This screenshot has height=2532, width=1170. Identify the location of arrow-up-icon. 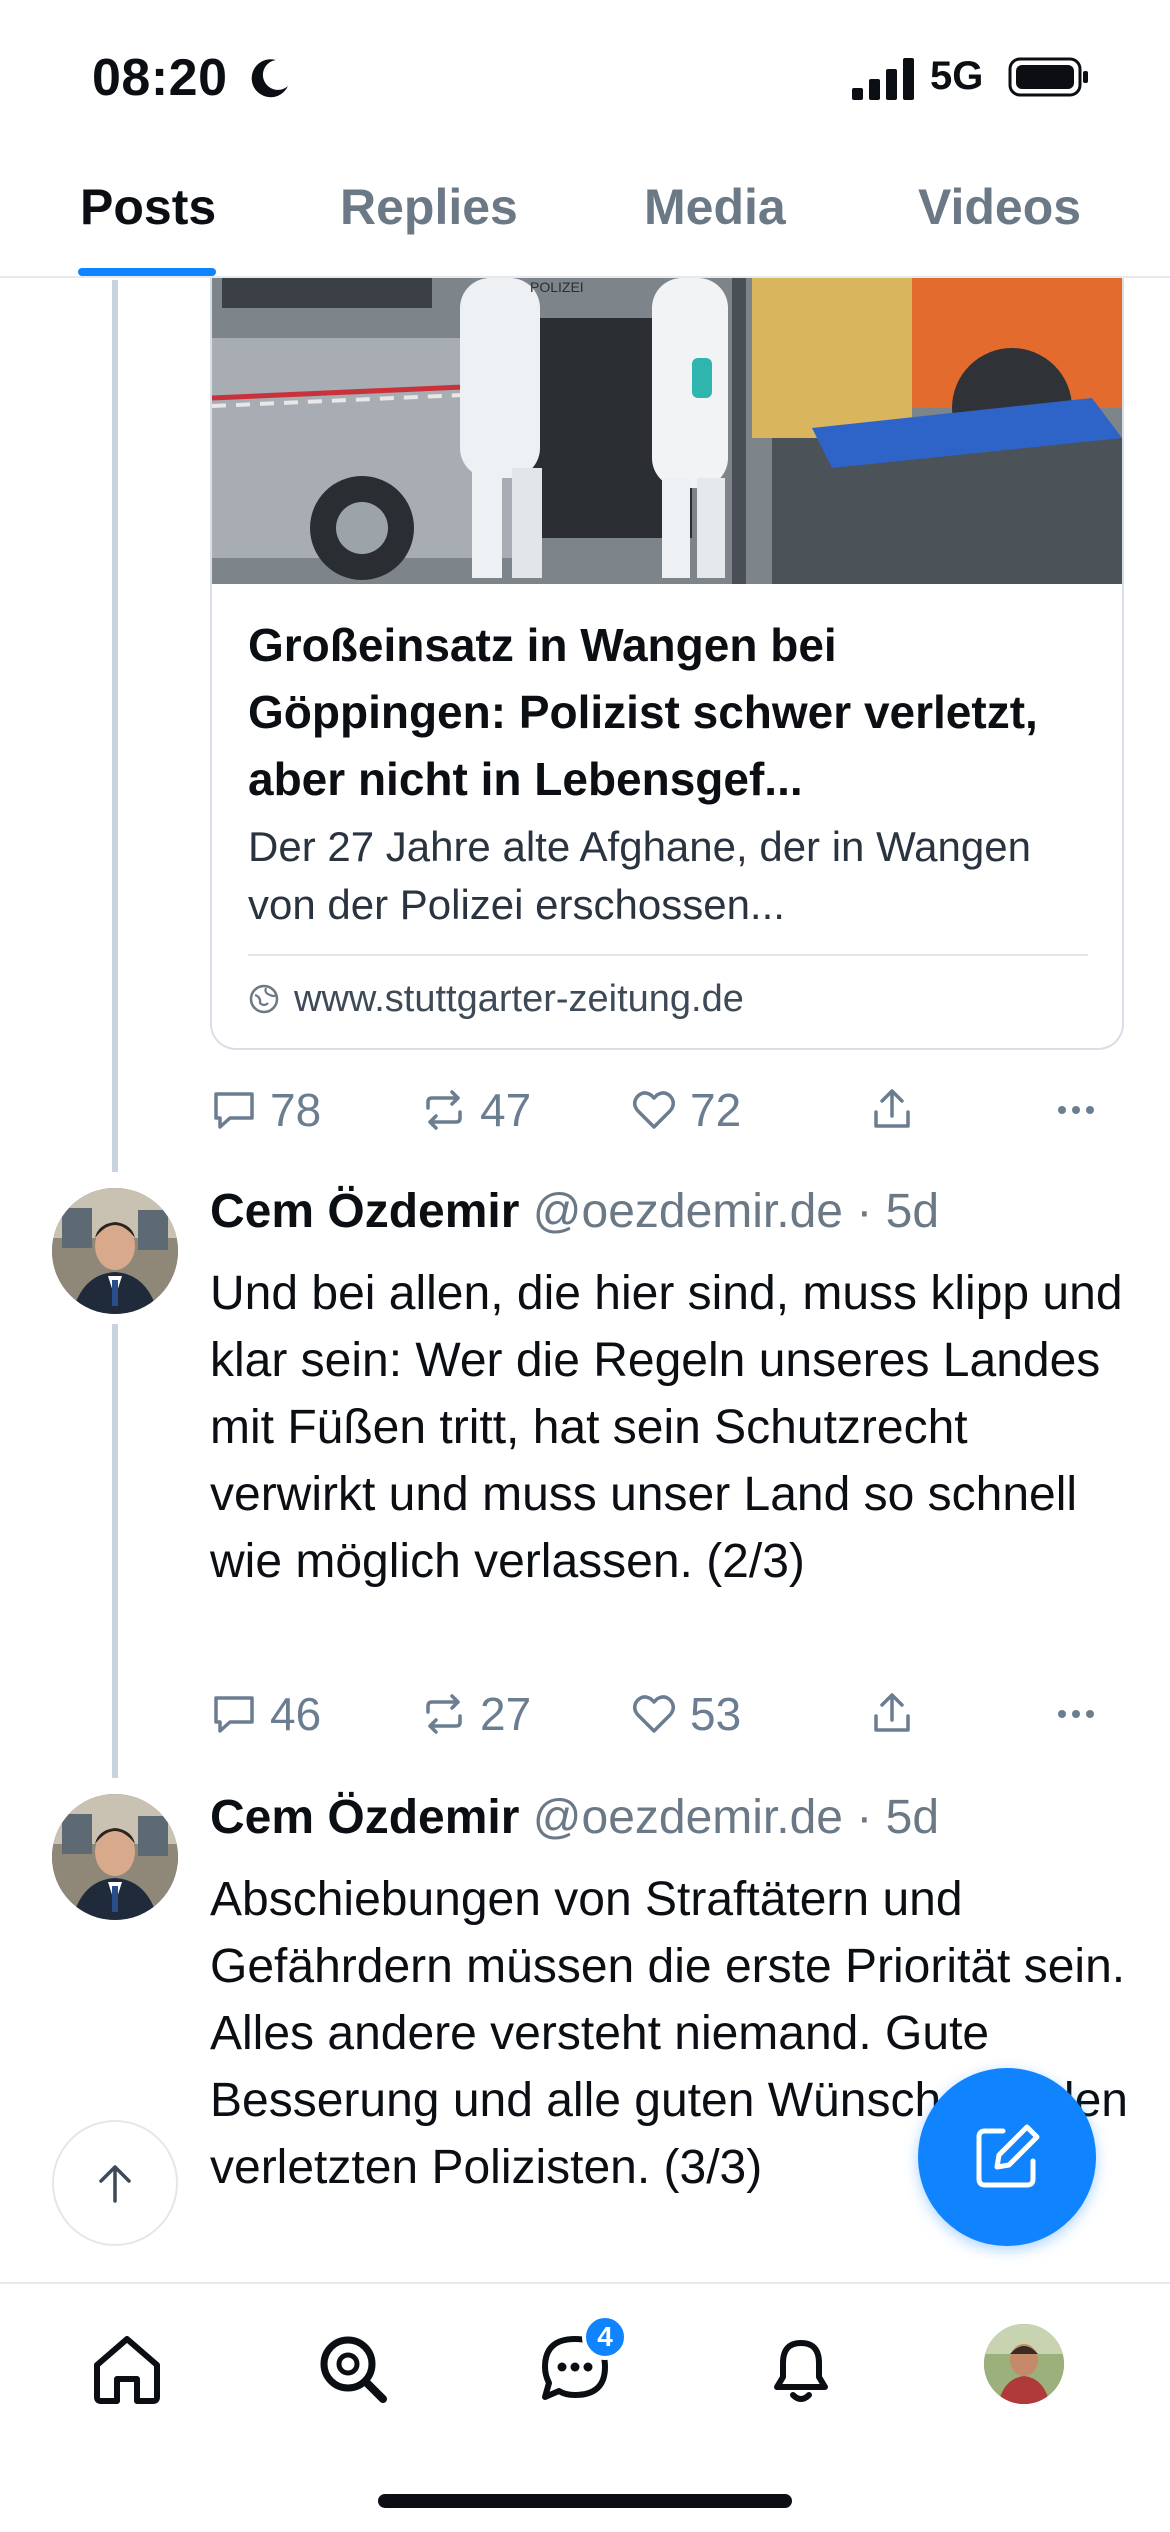
(115, 2184).